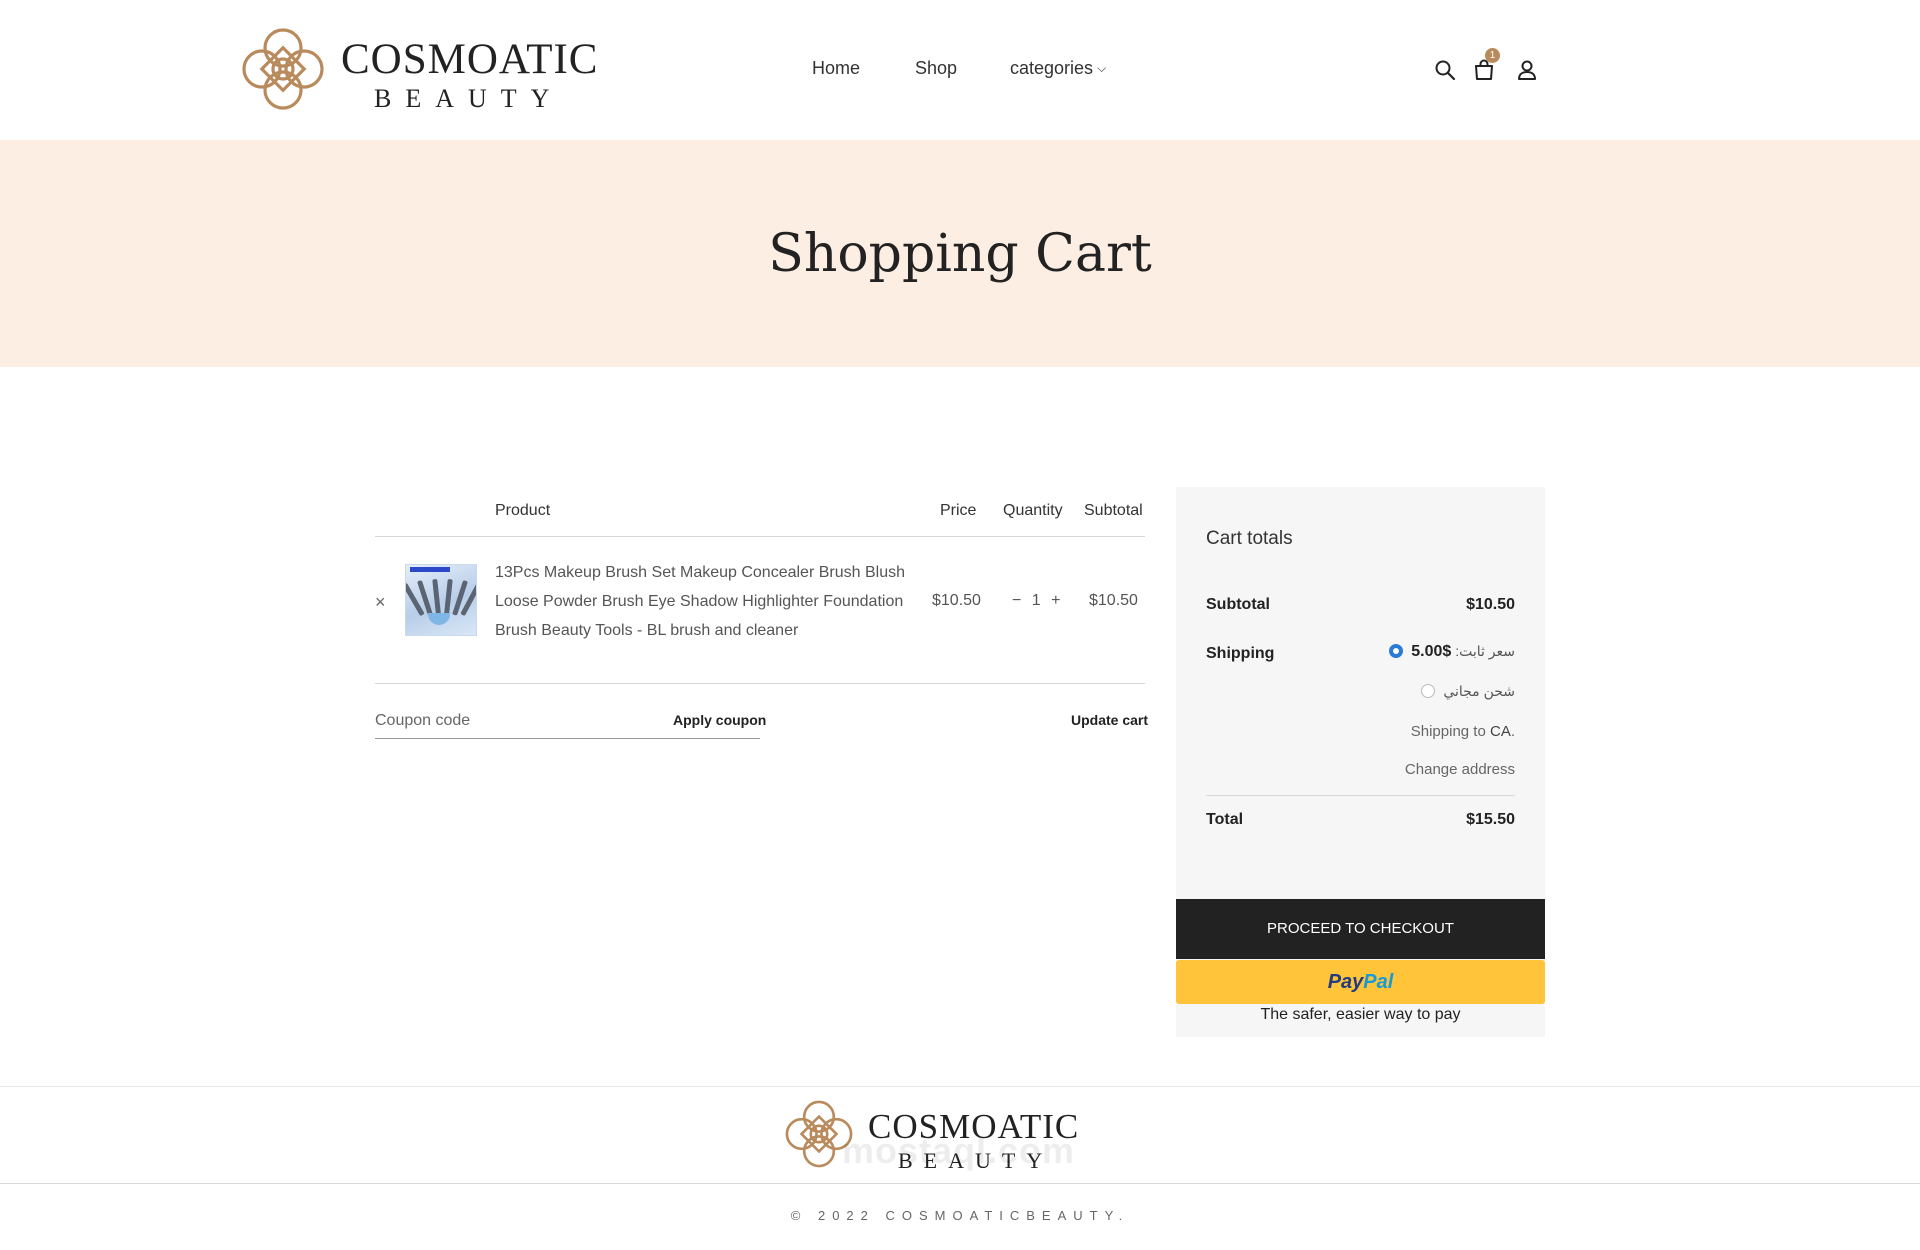 The image size is (1920, 1250). What do you see at coordinates (1052, 68) in the screenshot?
I see `nav-categories-label: categories` at bounding box center [1052, 68].